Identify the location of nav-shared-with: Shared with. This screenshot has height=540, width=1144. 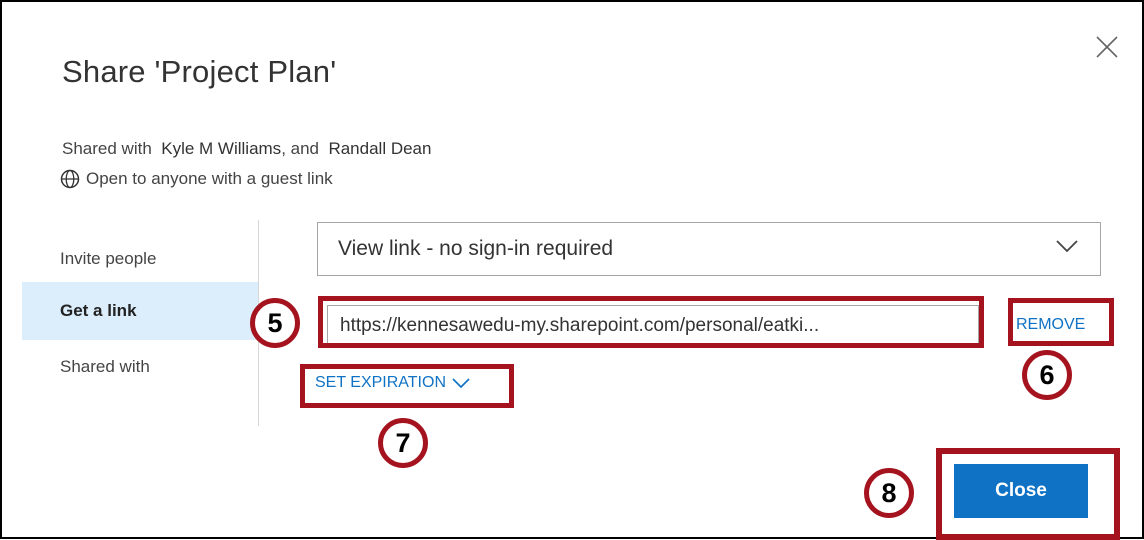
(140, 367).